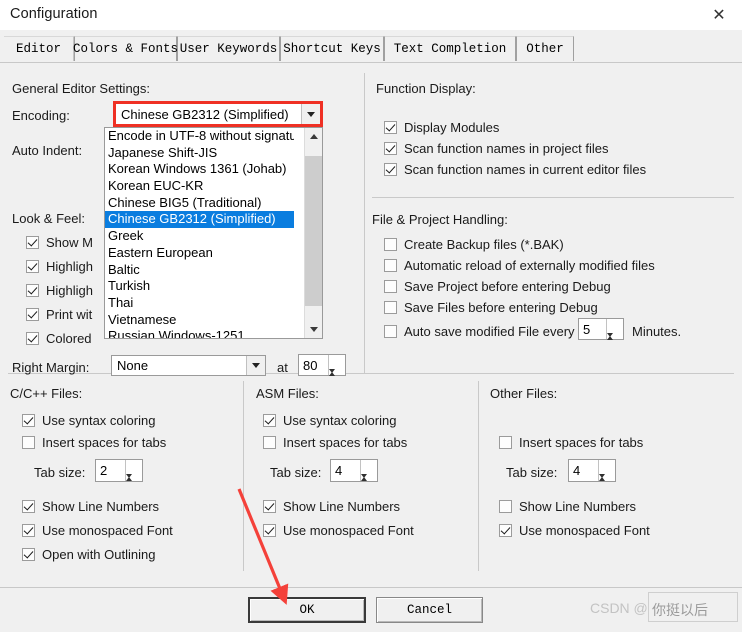 This screenshot has height=632, width=742. I want to click on checkbox-highlight-2: Highligh, so click(59, 290).